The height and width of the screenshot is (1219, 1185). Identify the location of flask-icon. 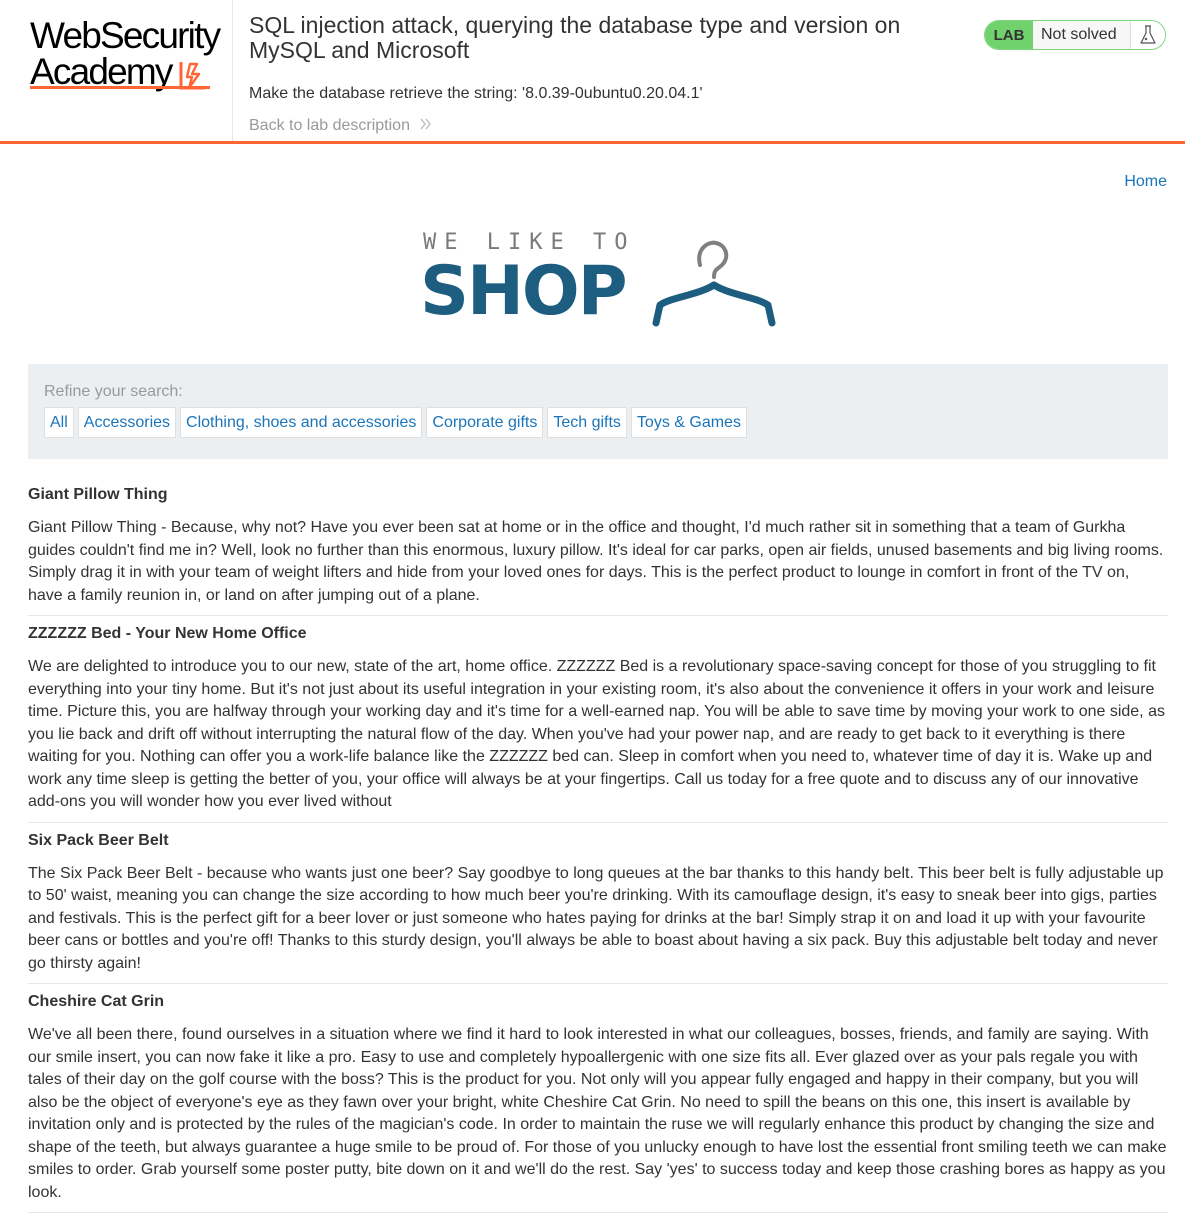
(1147, 35).